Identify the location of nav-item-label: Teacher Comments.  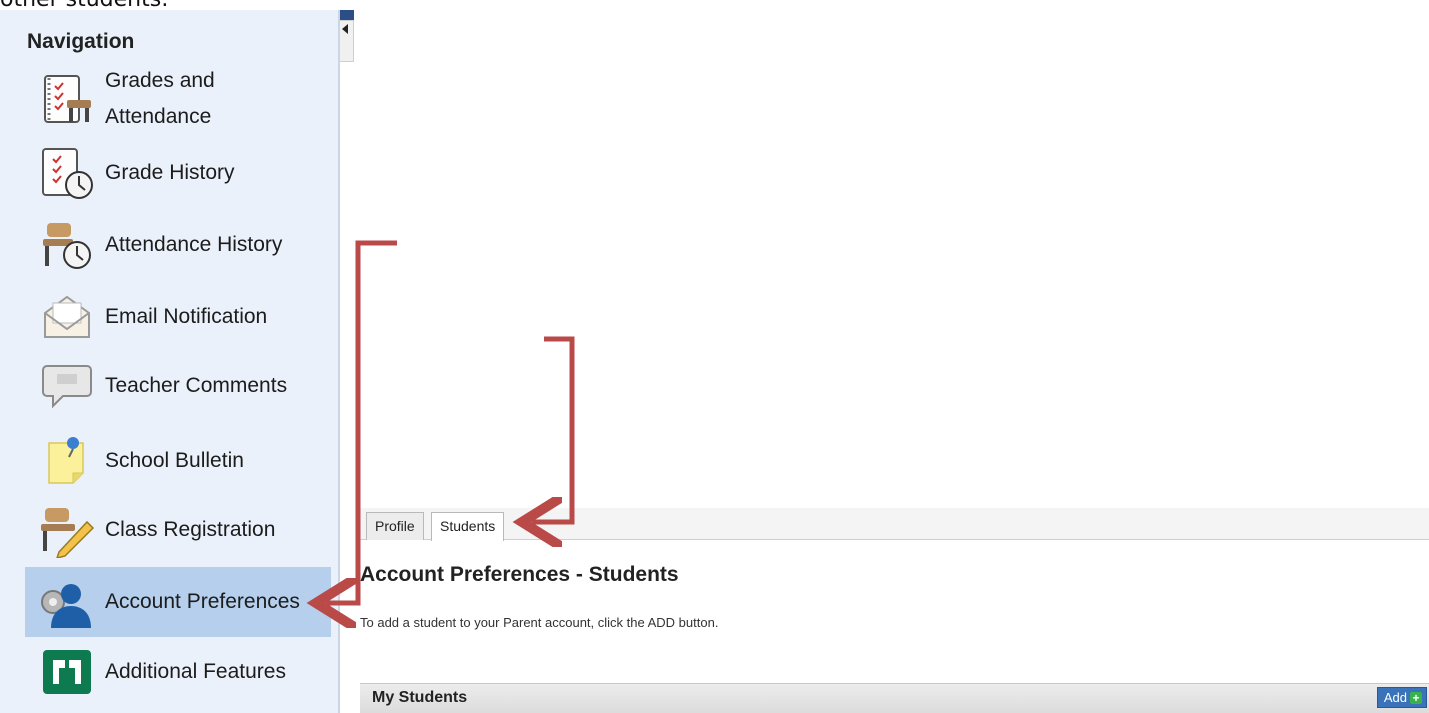
(196, 385).